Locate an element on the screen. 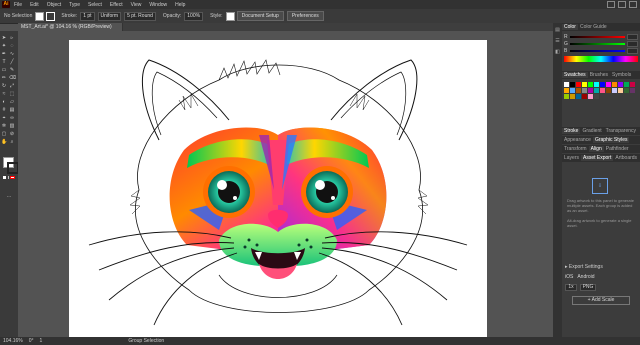  tab-appearance: Appearance is located at coordinates (577, 140).